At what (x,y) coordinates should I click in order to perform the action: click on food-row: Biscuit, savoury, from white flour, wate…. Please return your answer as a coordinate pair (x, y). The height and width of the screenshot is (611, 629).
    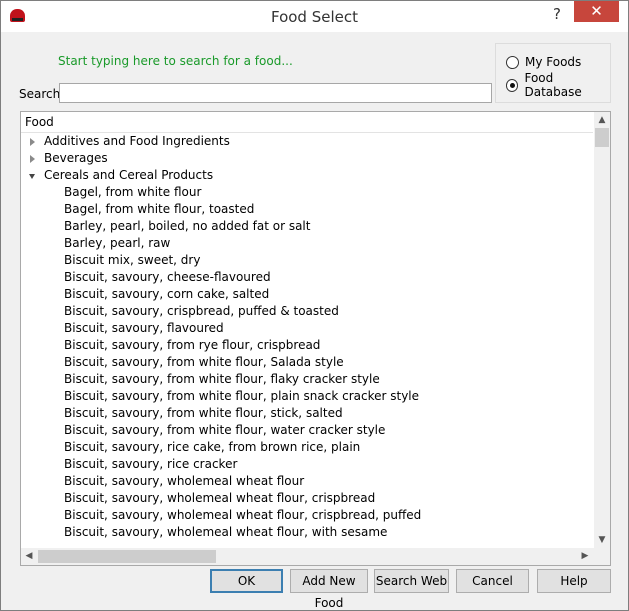
    Looking at the image, I should click on (307, 430).